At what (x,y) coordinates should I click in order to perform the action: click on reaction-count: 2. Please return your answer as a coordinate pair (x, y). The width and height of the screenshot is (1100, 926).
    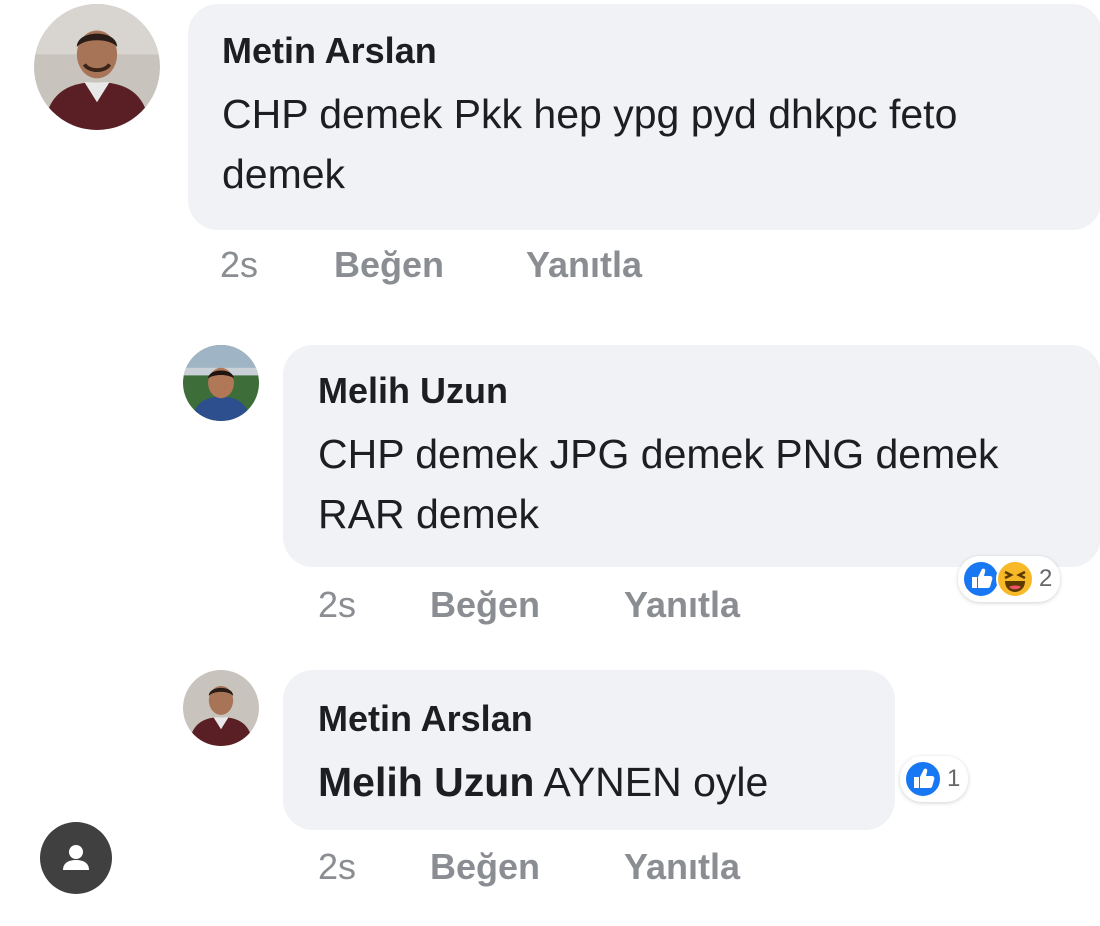
    Looking at the image, I should click on (1046, 578).